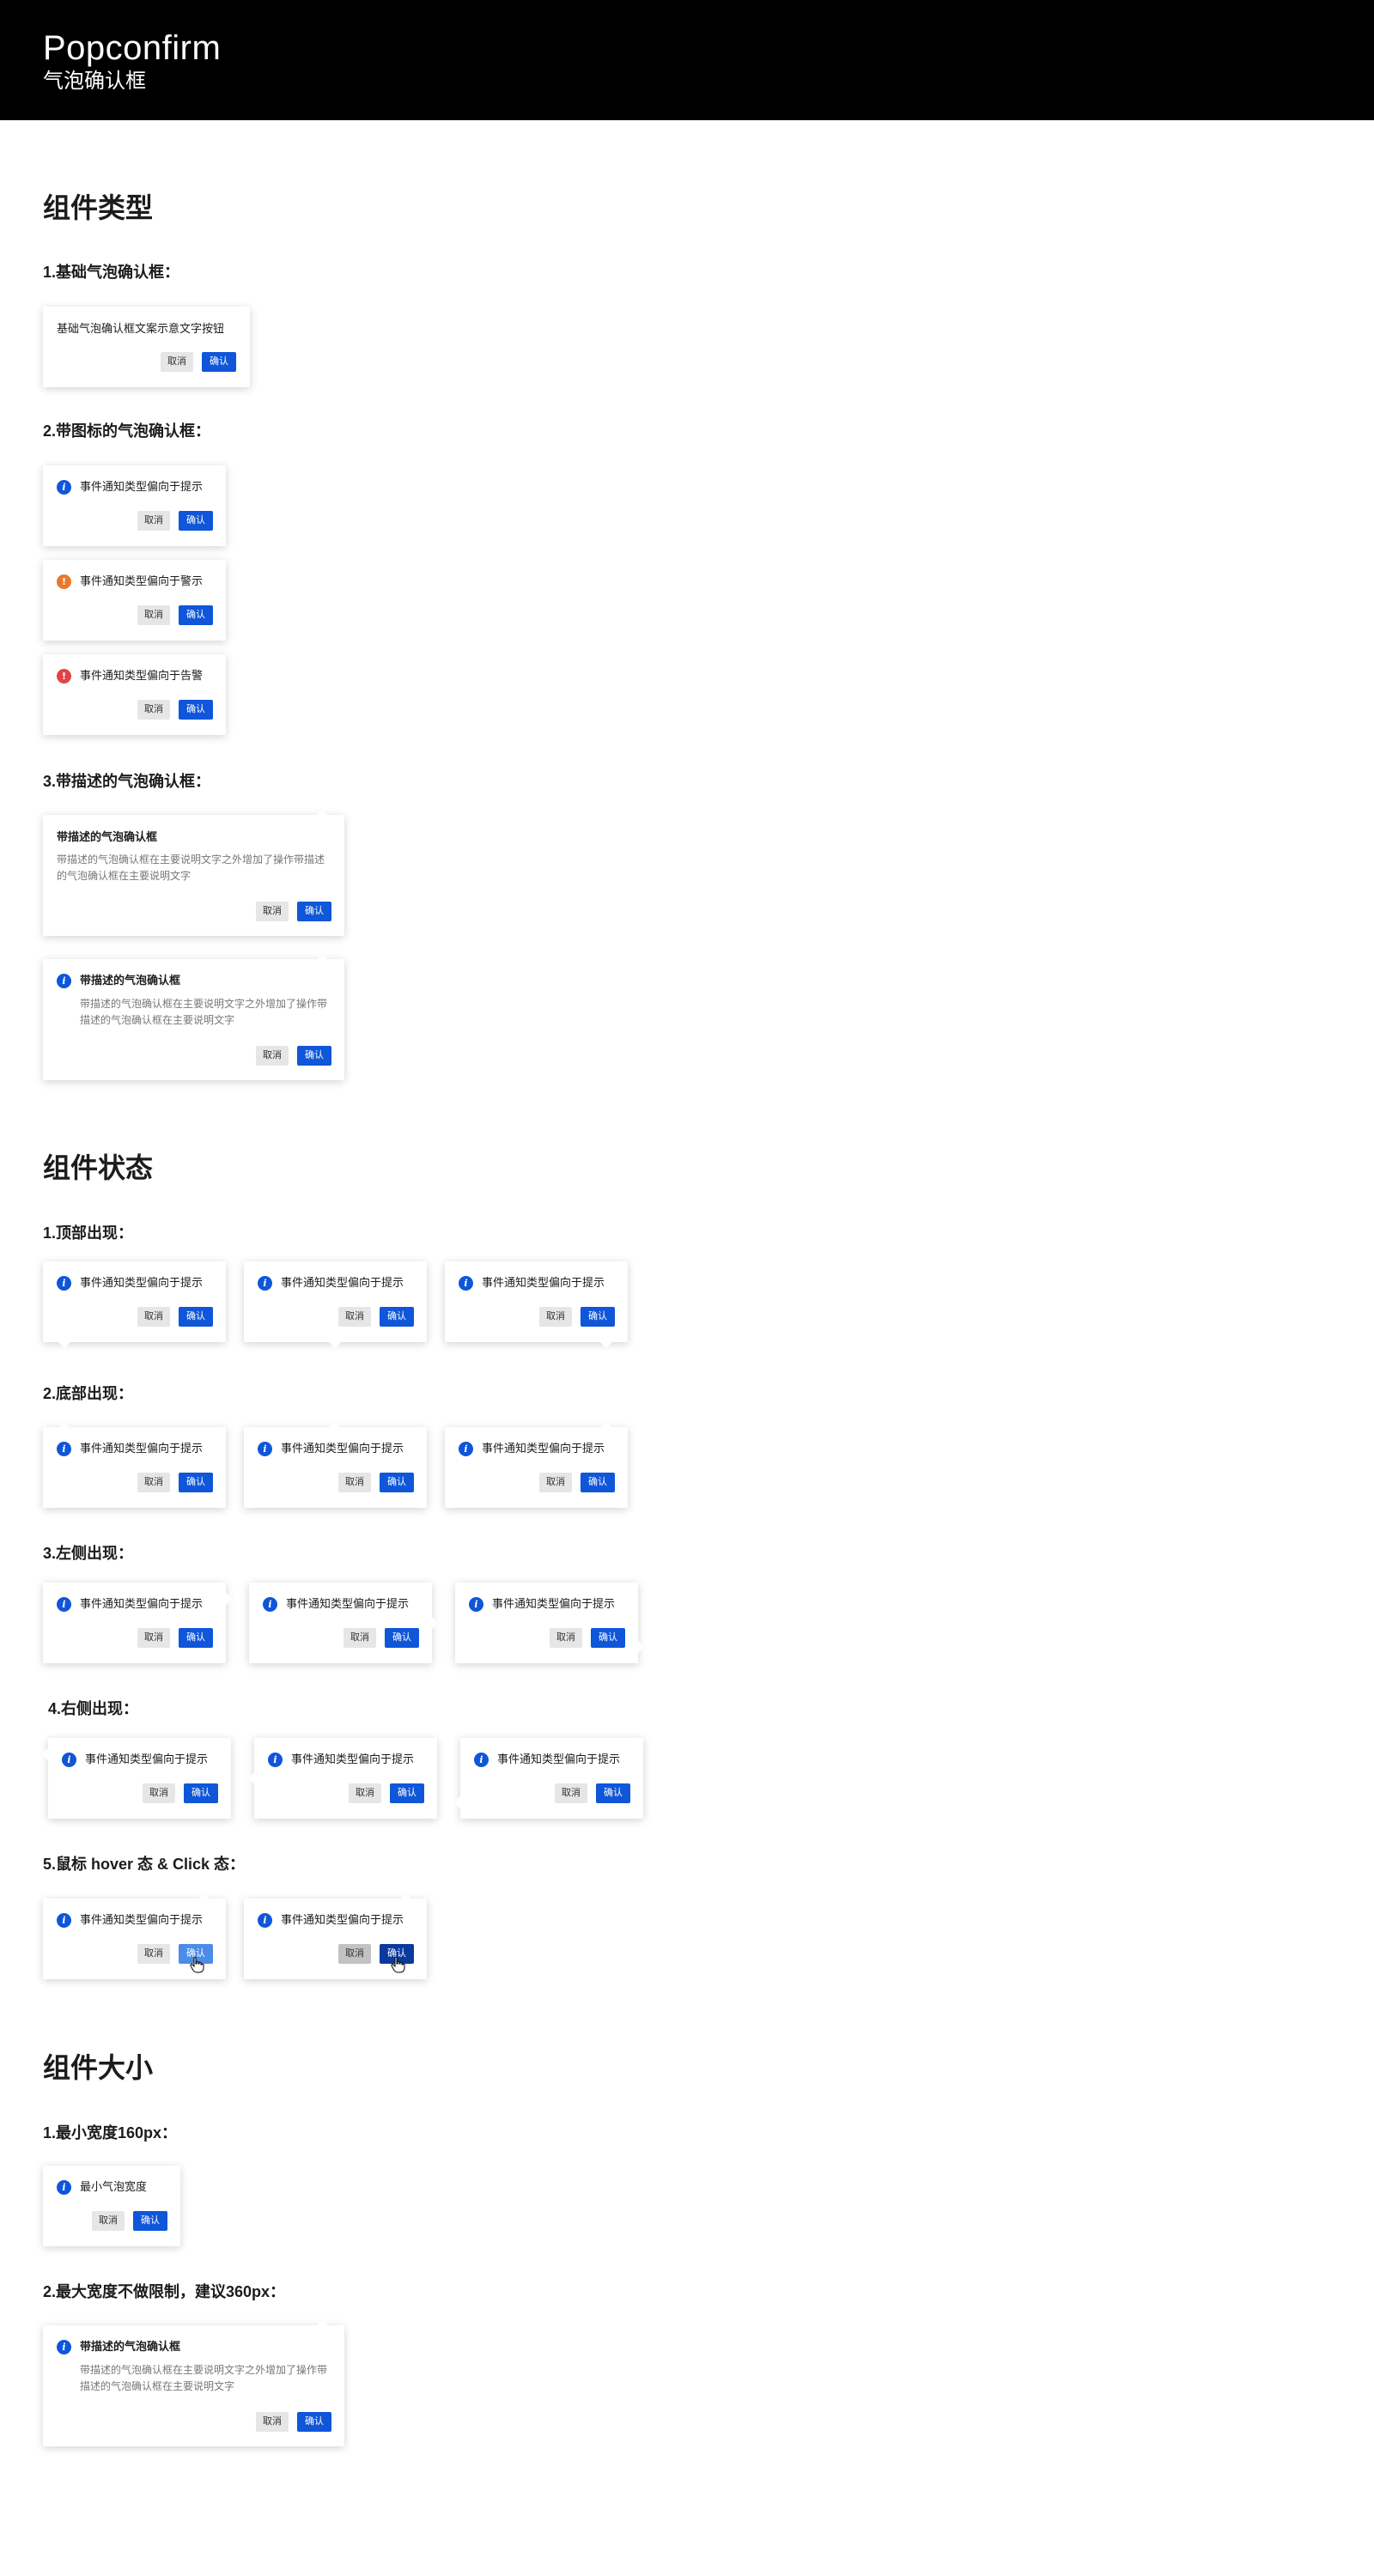 This screenshot has height=2576, width=1374. I want to click on cancel-button-click: 取消, so click(354, 1954).